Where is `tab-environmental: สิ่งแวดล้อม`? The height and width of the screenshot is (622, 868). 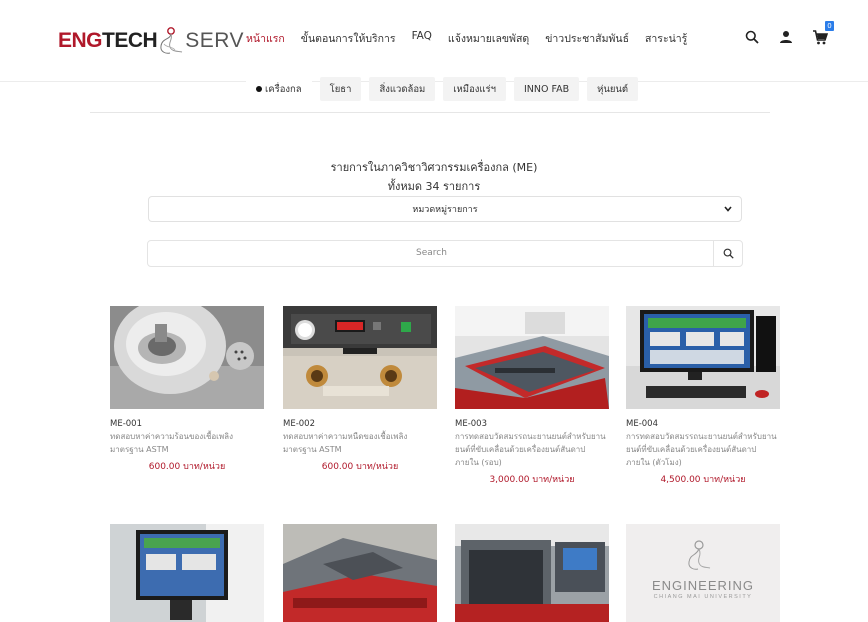 tab-environmental: สิ่งแวดล้อม is located at coordinates (402, 89).